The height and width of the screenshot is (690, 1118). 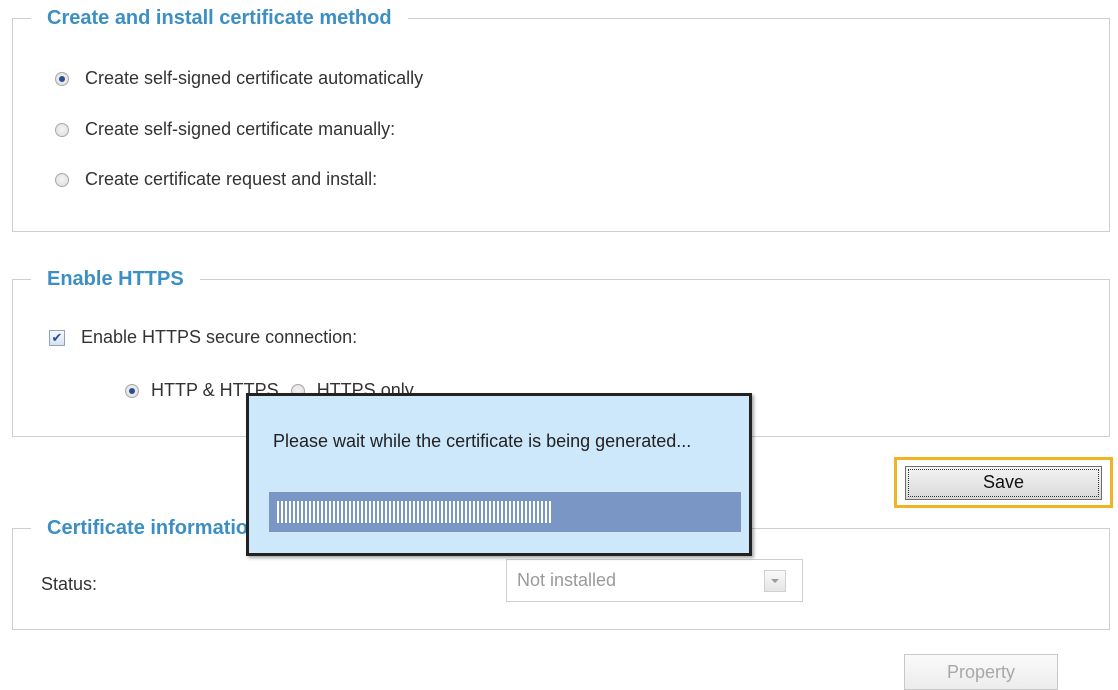 What do you see at coordinates (231, 179) in the screenshot?
I see `option-certificate-request-label: Create certificate request and install:` at bounding box center [231, 179].